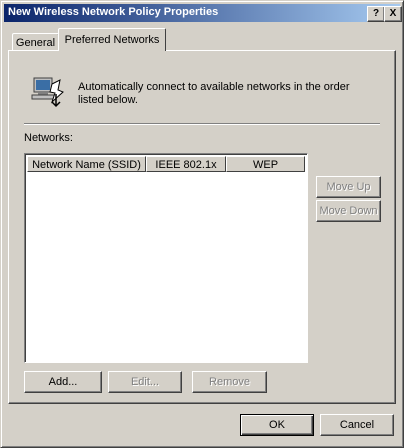 This screenshot has width=404, height=448. Describe the element at coordinates (357, 425) in the screenshot. I see `cancel-button: Cancel` at that location.